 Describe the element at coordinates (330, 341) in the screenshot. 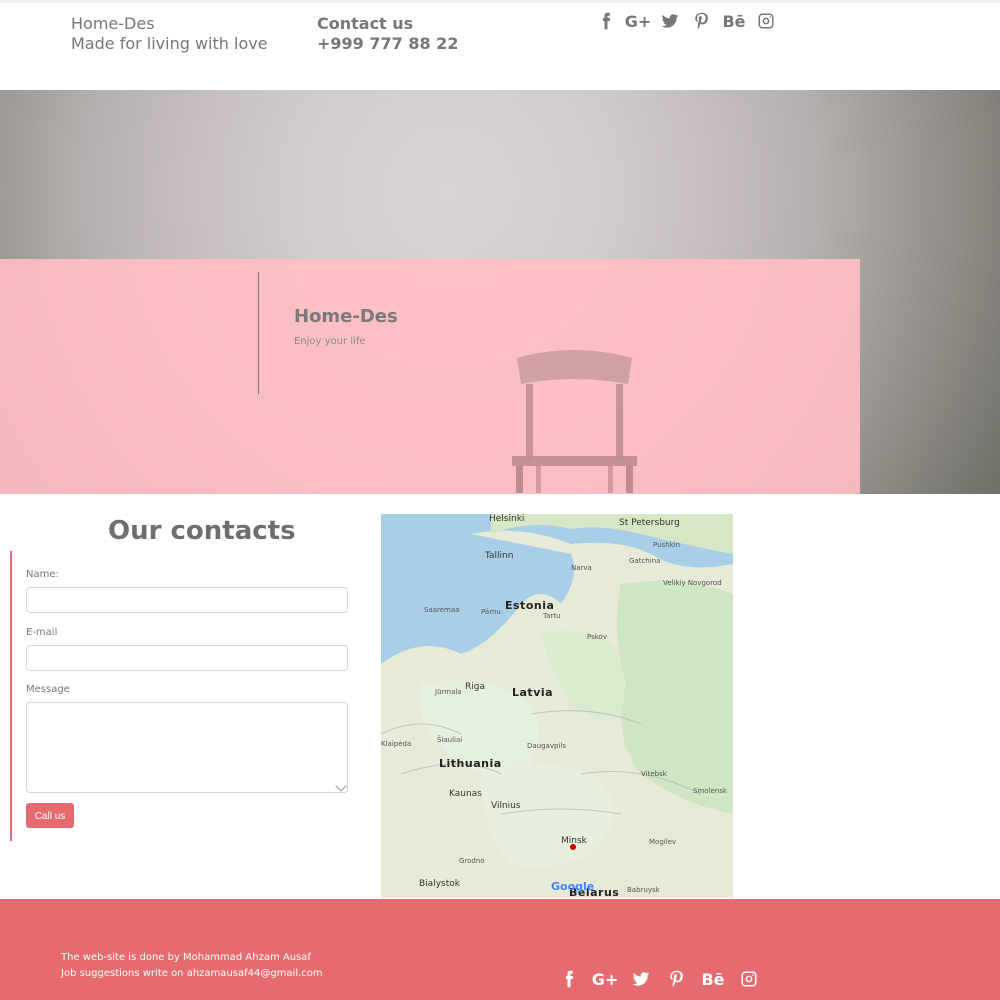

I see `hero-subtitle: Enjoy your life` at that location.